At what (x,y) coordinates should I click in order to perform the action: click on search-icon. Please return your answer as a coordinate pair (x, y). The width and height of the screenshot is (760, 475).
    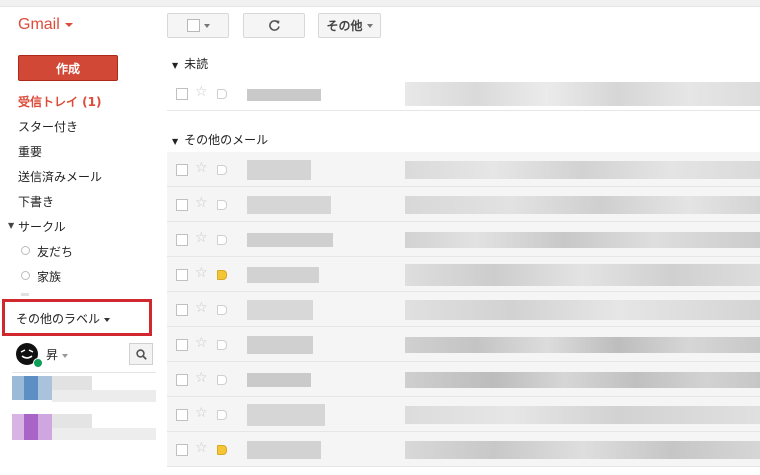
    Looking at the image, I should click on (141, 354).